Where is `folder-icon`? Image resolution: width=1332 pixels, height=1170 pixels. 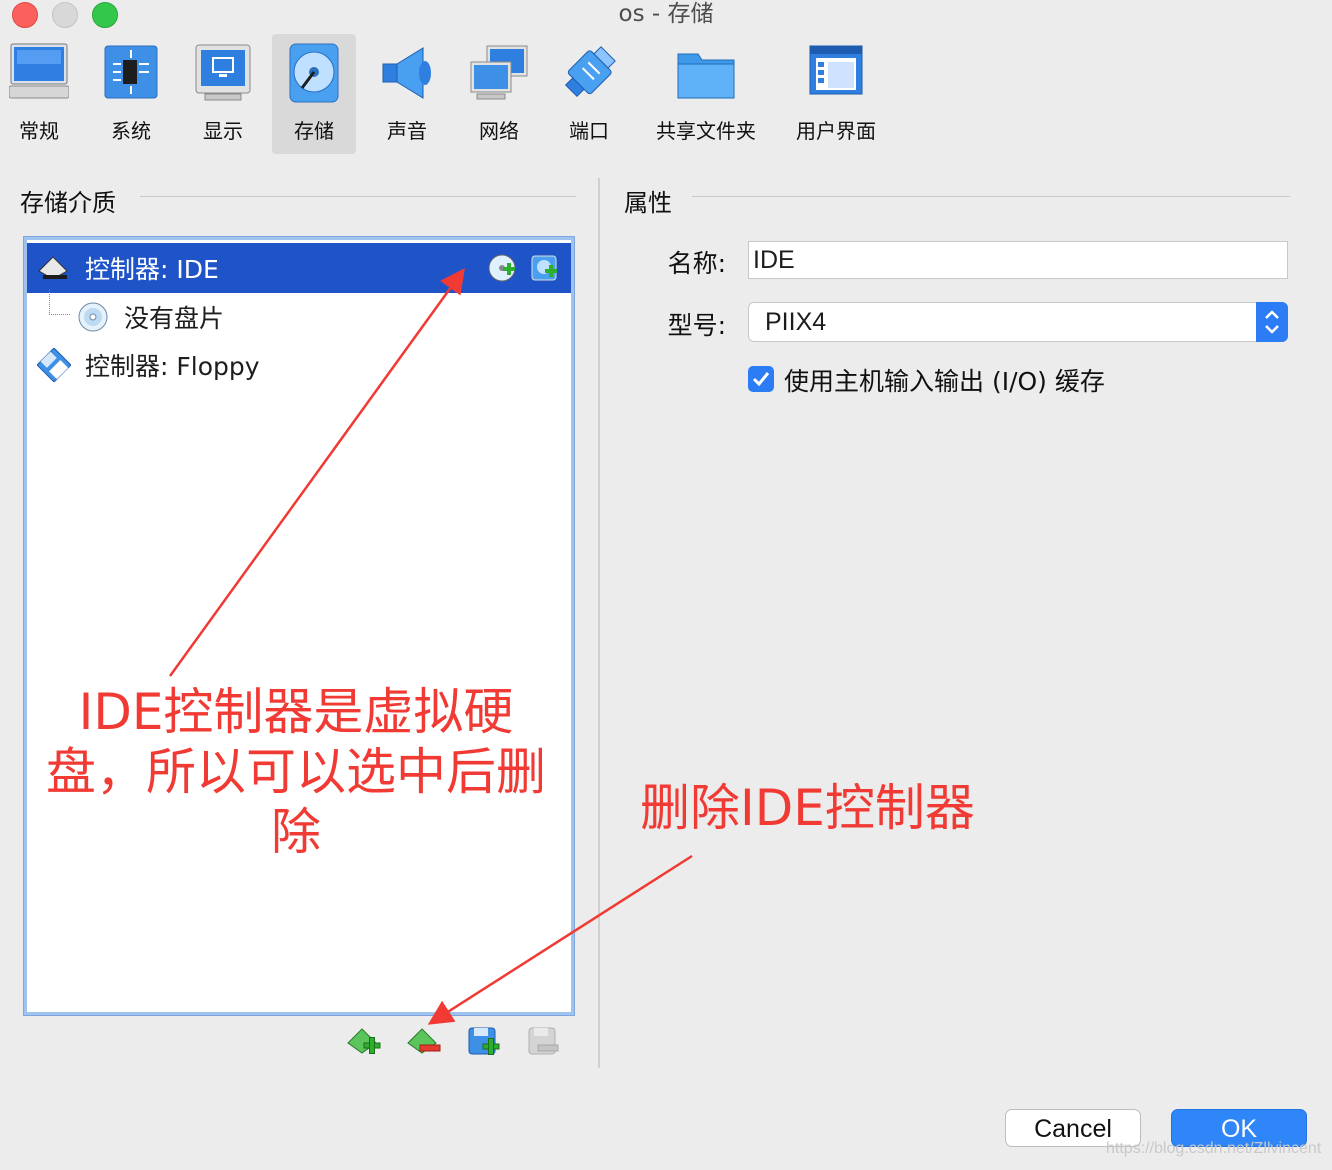 folder-icon is located at coordinates (706, 76).